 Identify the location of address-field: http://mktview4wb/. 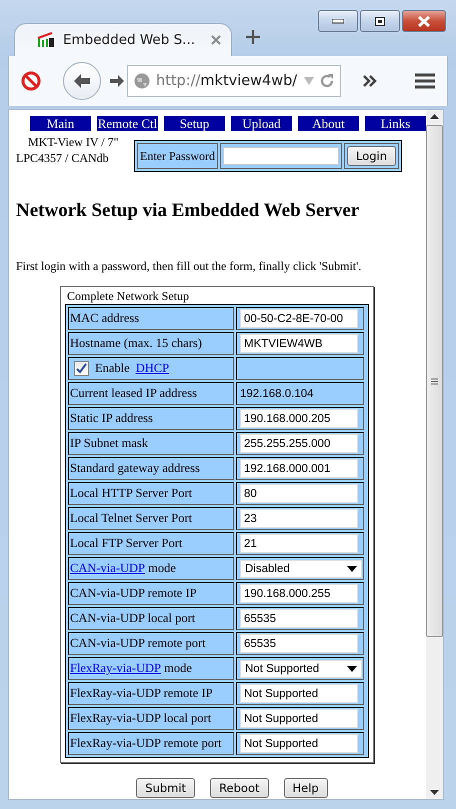
(234, 81).